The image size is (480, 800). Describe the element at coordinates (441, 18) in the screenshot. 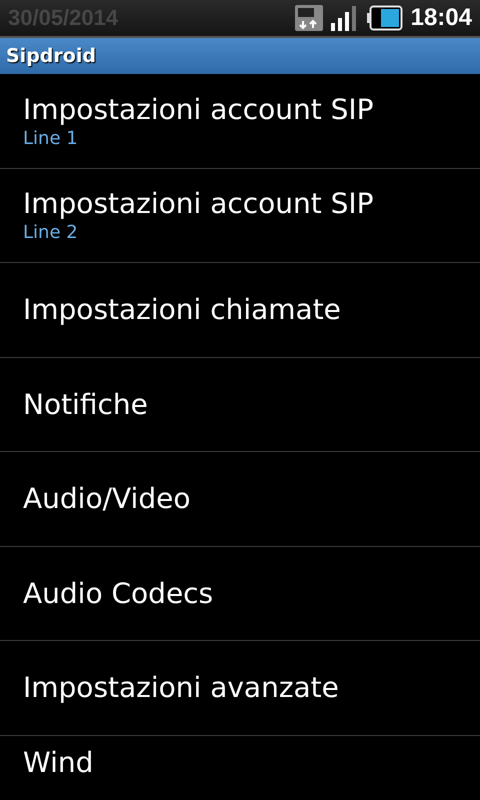

I see `status-time: 18:04` at that location.